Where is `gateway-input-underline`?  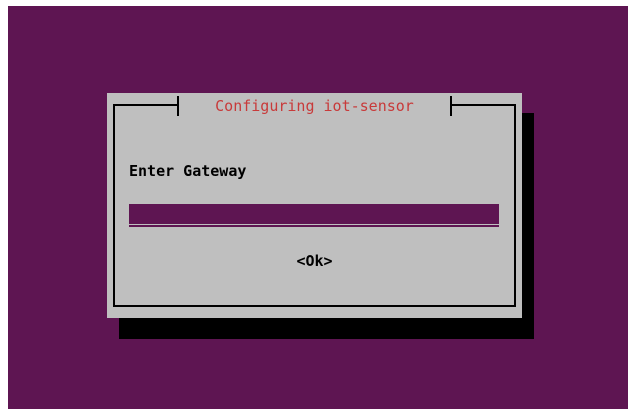 gateway-input-underline is located at coordinates (314, 226).